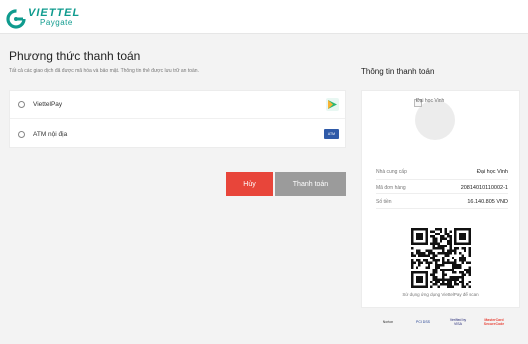  What do you see at coordinates (494, 322) in the screenshot?
I see `mastercard-securecode-badge: MasterCard SecureCode` at bounding box center [494, 322].